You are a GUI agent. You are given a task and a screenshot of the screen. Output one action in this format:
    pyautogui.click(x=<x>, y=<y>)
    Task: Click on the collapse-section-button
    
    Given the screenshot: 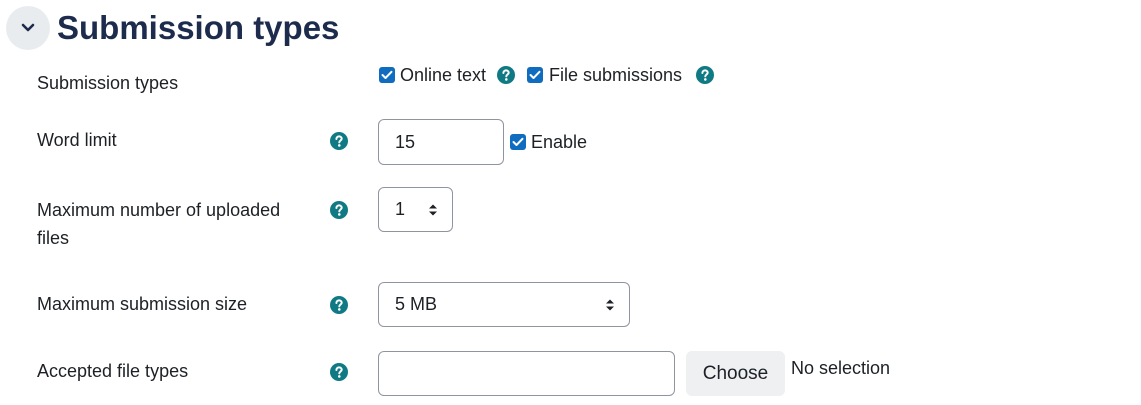 What is the action you would take?
    pyautogui.click(x=28, y=28)
    